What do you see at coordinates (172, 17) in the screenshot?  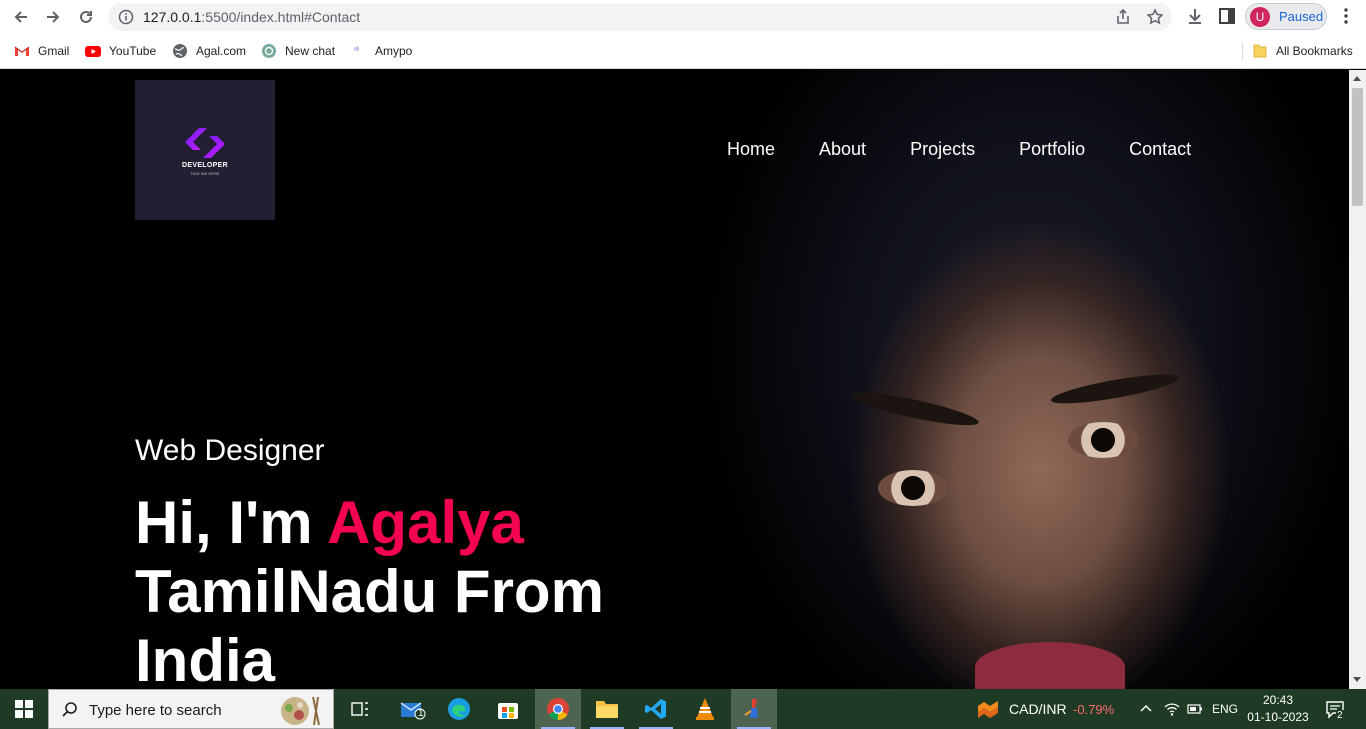 I see `url-host: 127.0.0.1` at bounding box center [172, 17].